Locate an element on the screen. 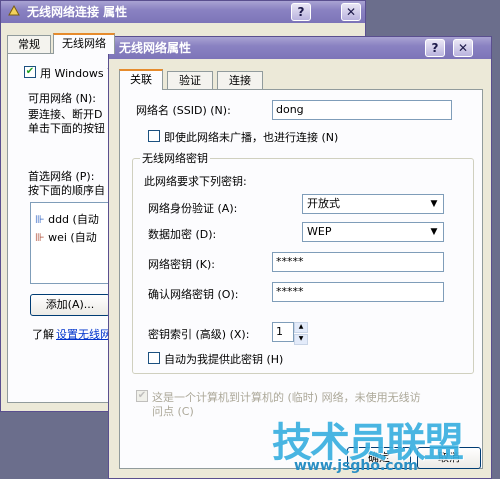  auto-provide-key-checkbox is located at coordinates (154, 358).